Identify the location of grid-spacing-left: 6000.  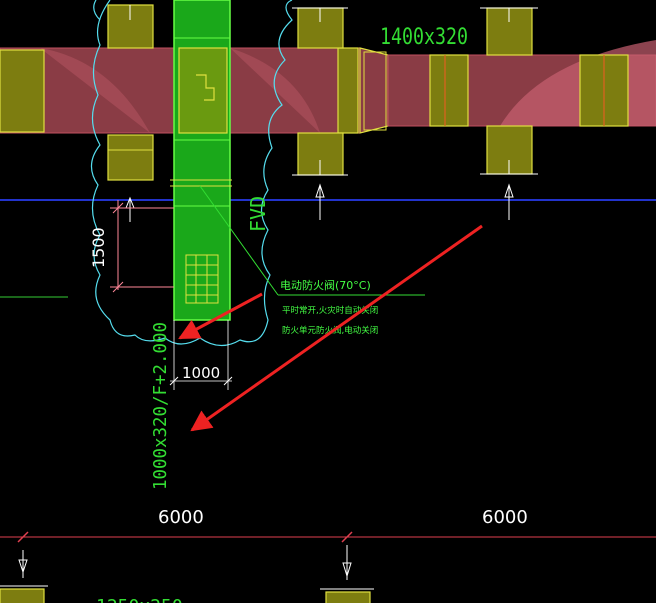
(181, 517).